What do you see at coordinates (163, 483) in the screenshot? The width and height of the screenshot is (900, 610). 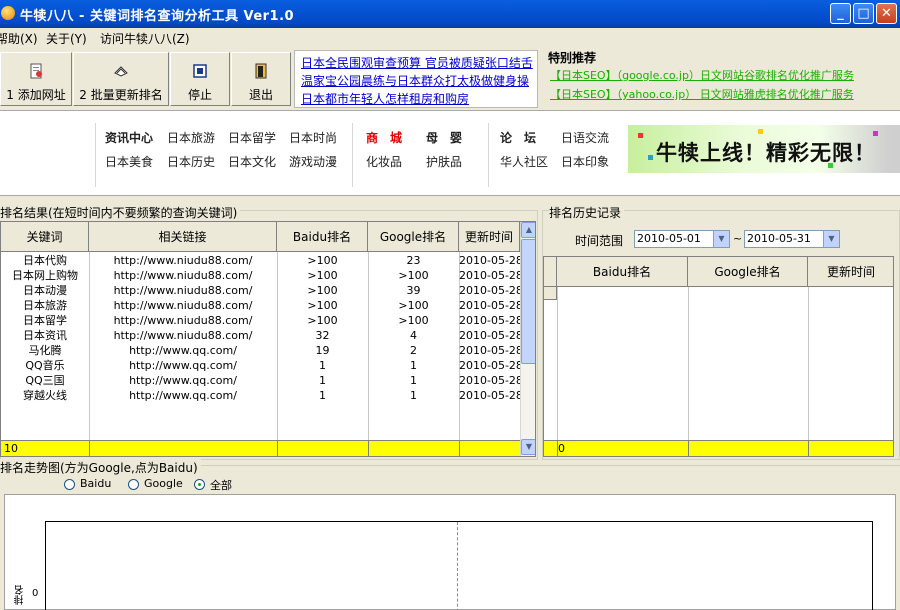 I see `radio-google-label: Google` at bounding box center [163, 483].